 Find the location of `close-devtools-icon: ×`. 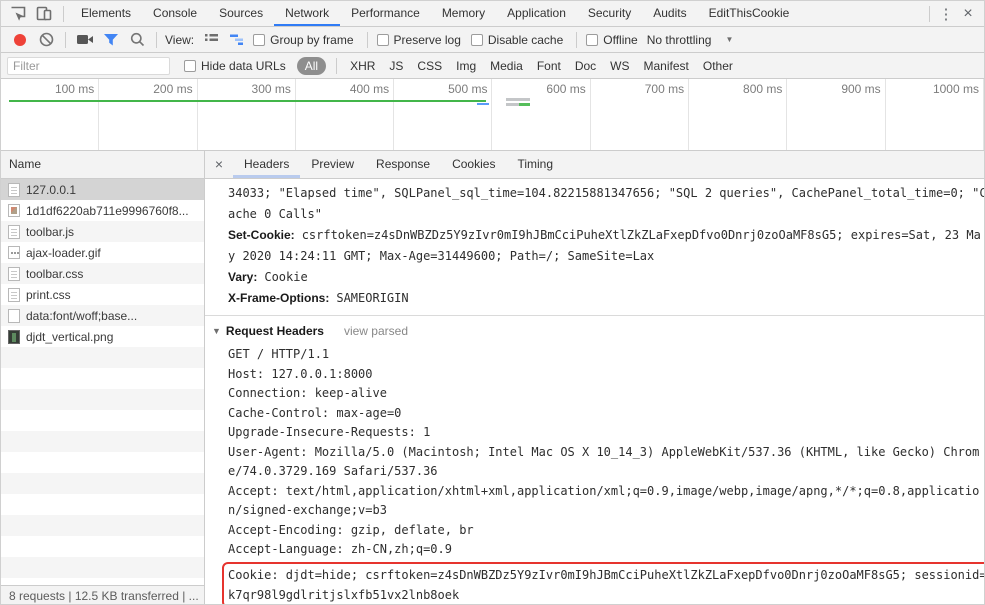

close-devtools-icon: × is located at coordinates (968, 14).